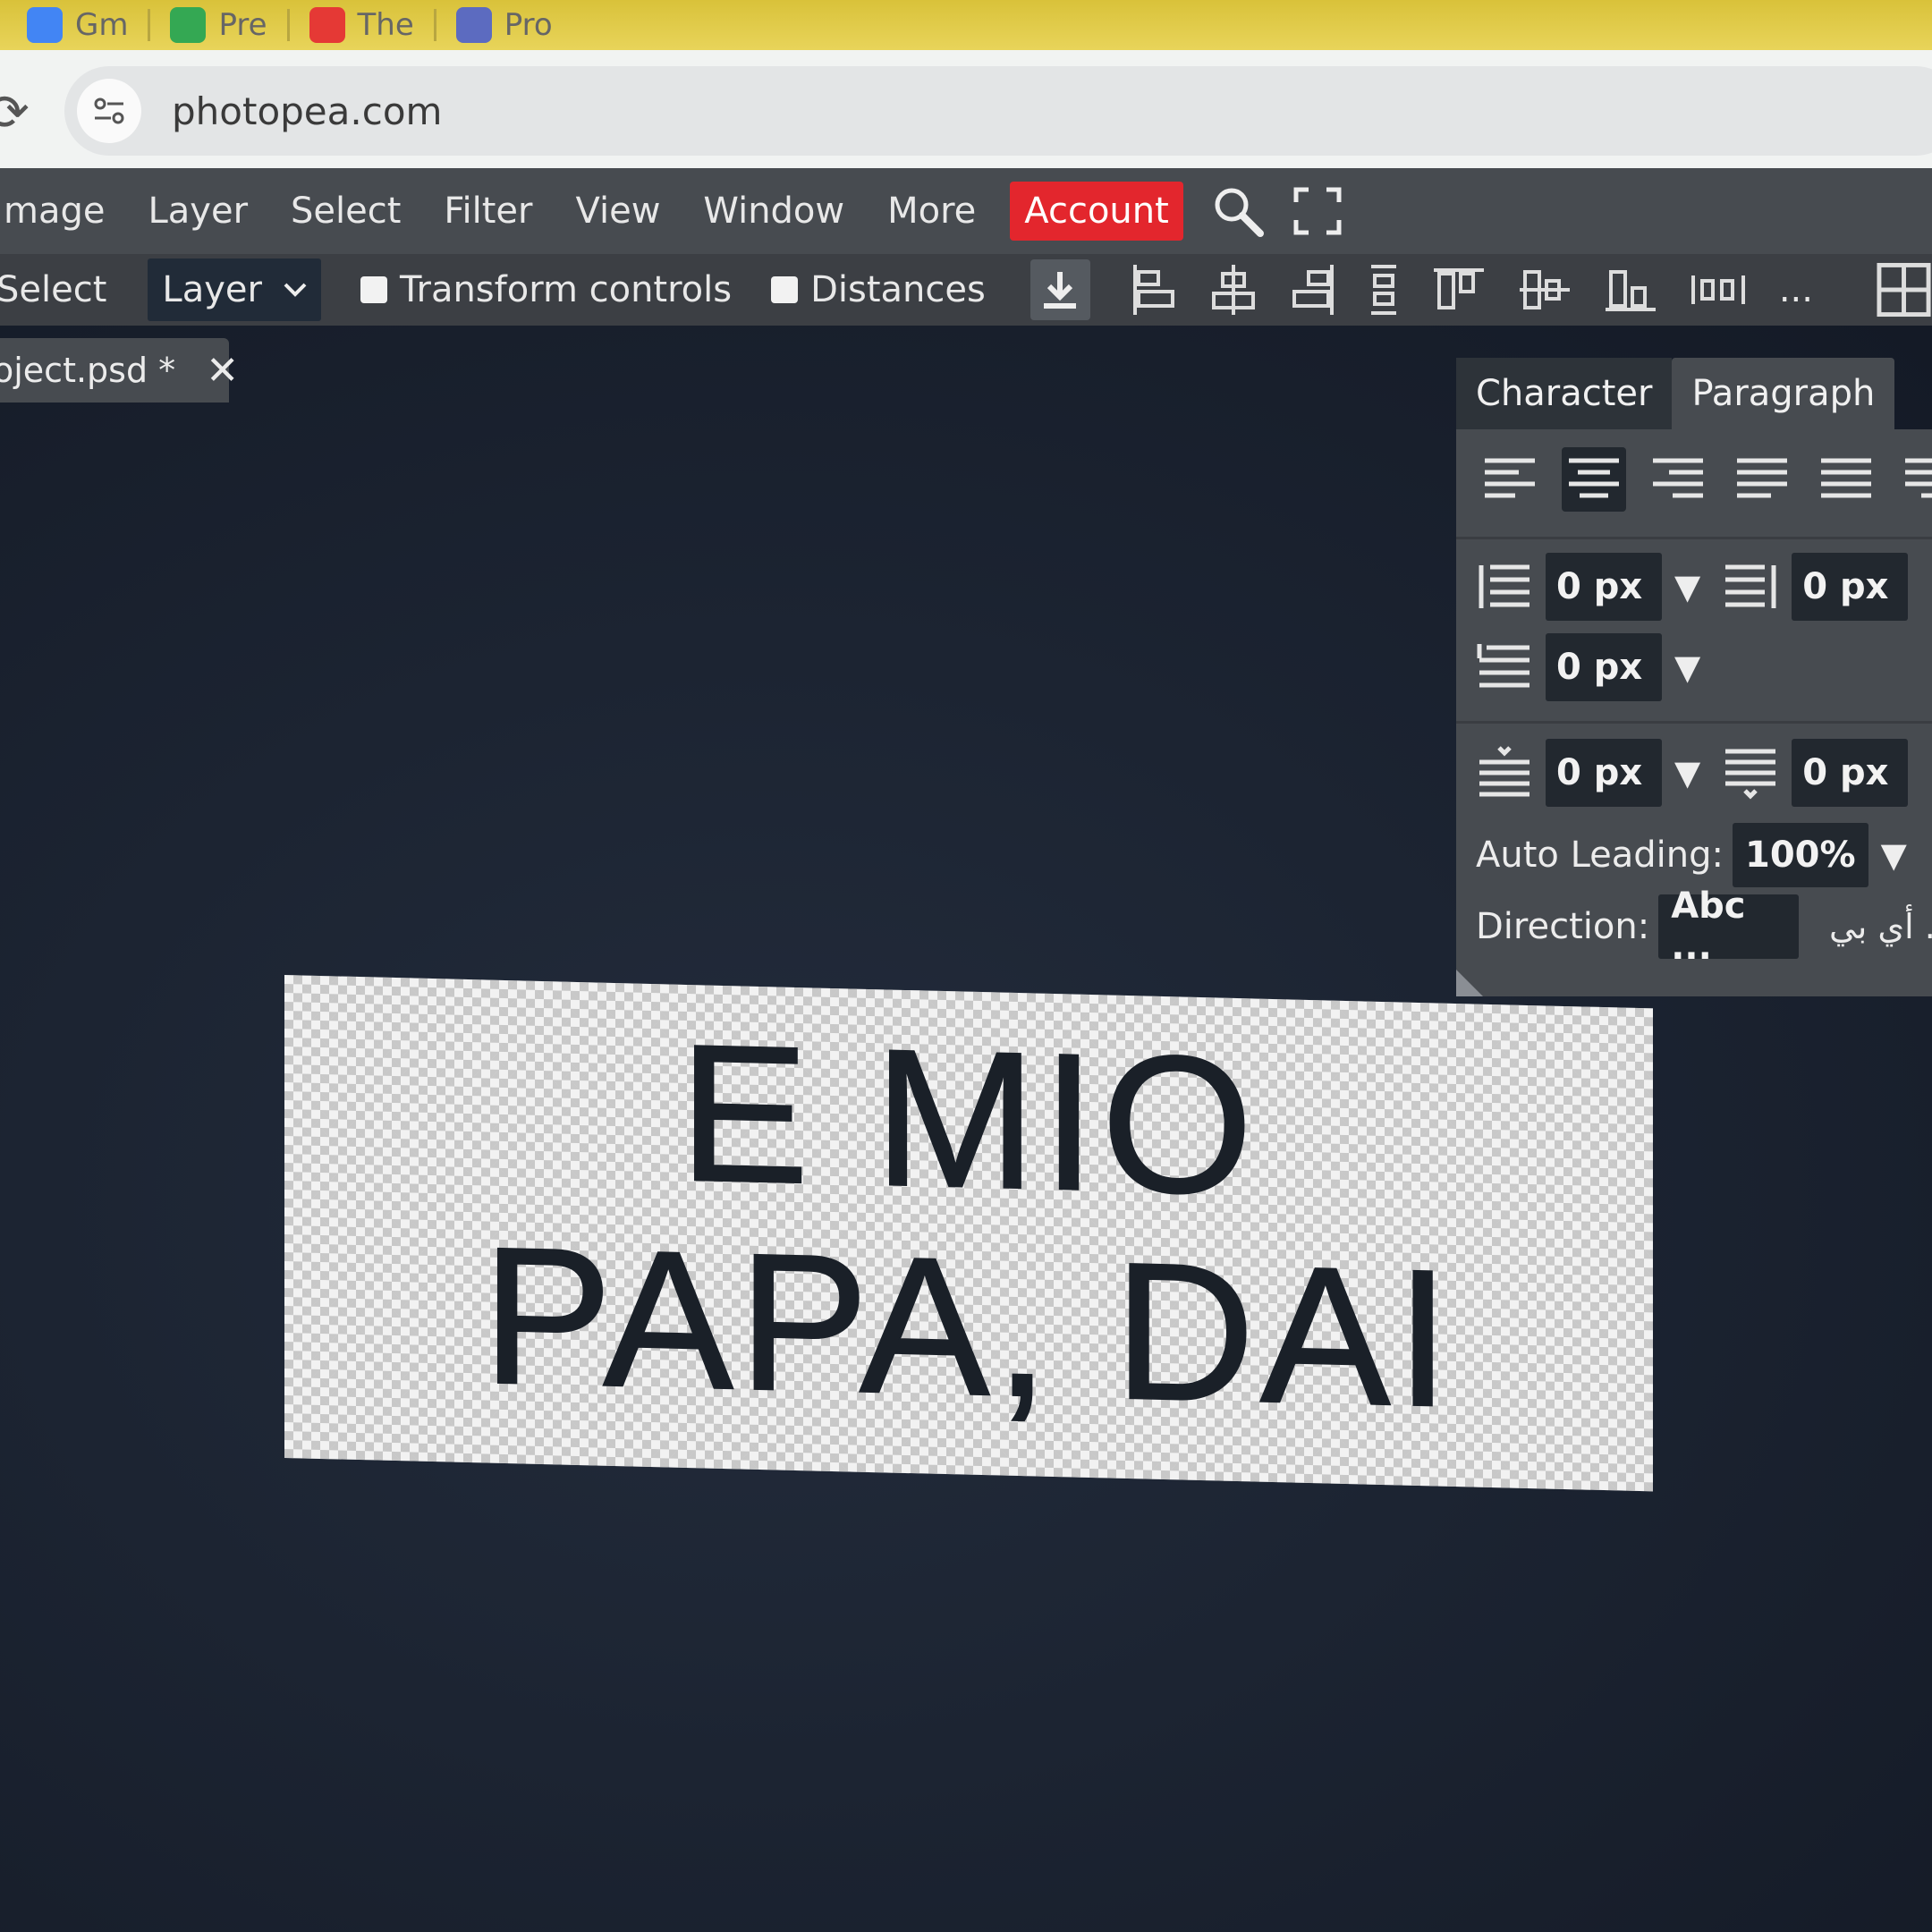 Image resolution: width=1932 pixels, height=1932 pixels. Describe the element at coordinates (968, 1120) in the screenshot. I see `text-layer-line-1: E MIO` at that location.